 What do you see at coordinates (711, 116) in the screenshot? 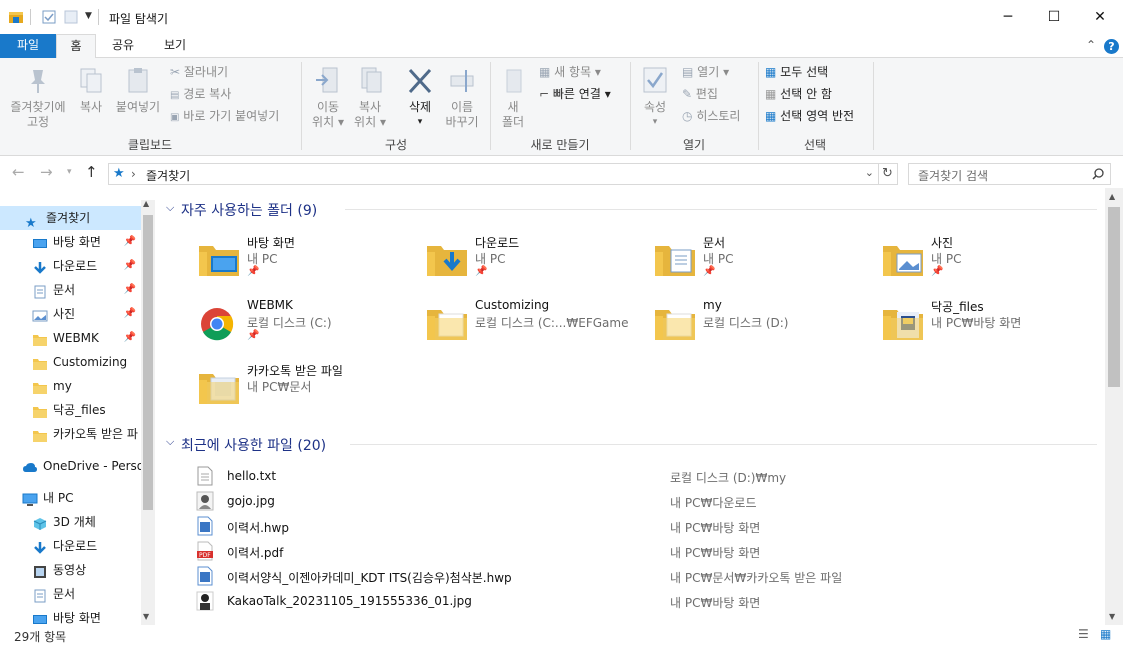
I see `history-button: ◷ 히스토리` at bounding box center [711, 116].